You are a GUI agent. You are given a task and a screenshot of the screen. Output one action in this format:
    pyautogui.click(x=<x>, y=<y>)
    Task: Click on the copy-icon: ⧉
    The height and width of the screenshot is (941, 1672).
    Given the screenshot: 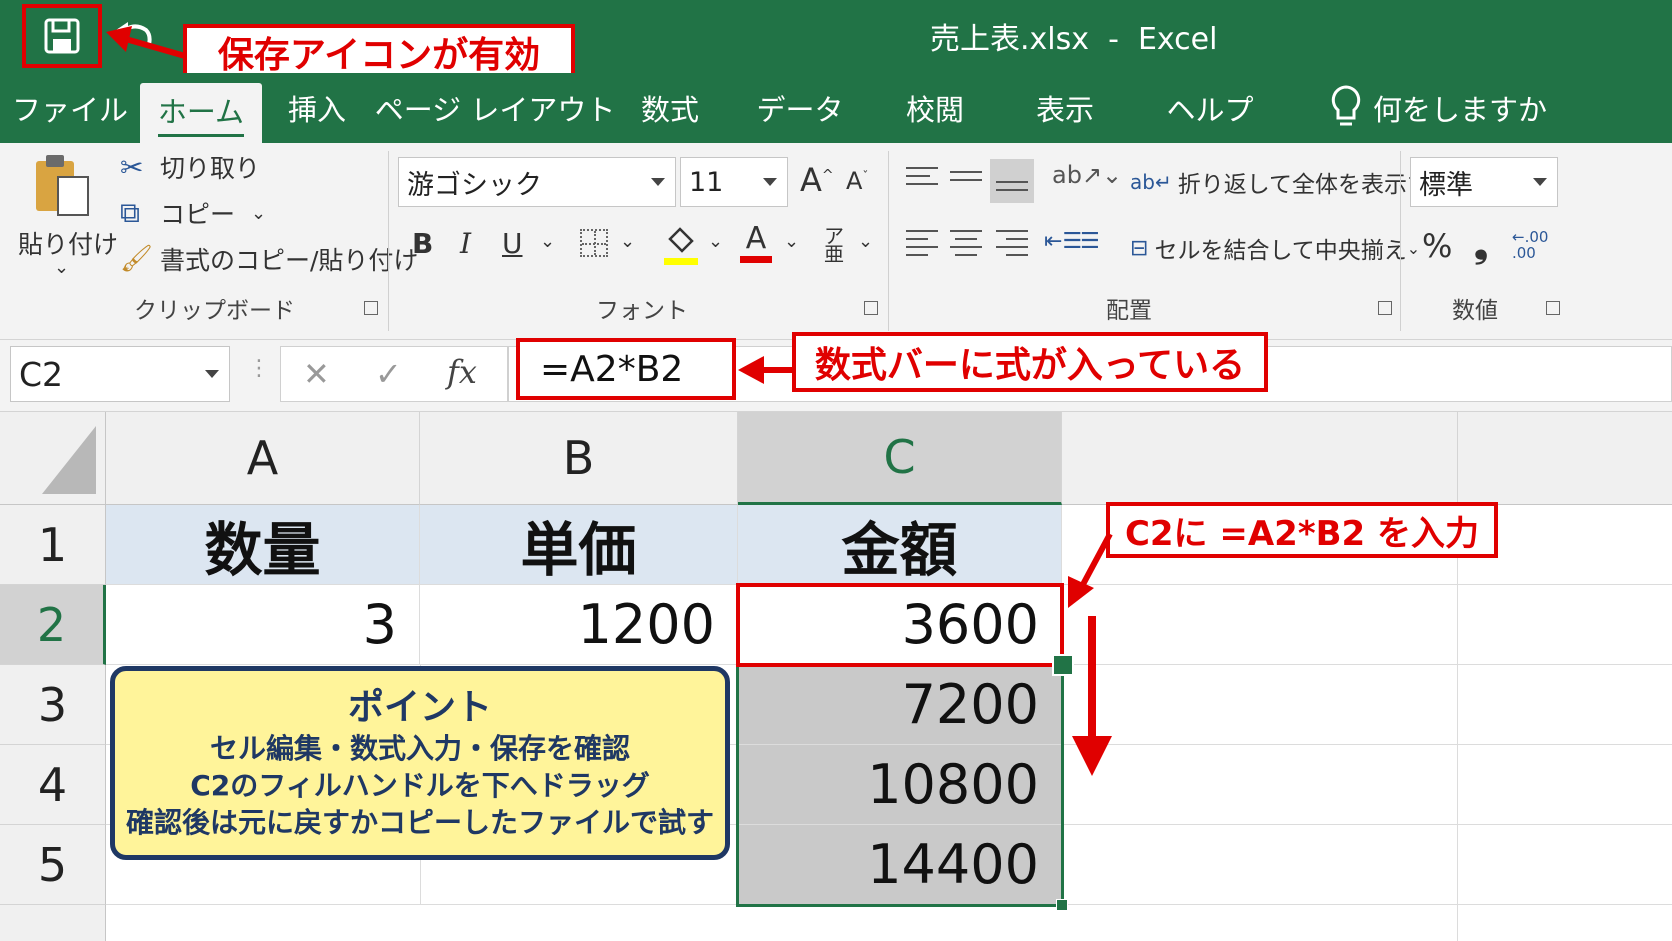 What is the action you would take?
    pyautogui.click(x=130, y=212)
    